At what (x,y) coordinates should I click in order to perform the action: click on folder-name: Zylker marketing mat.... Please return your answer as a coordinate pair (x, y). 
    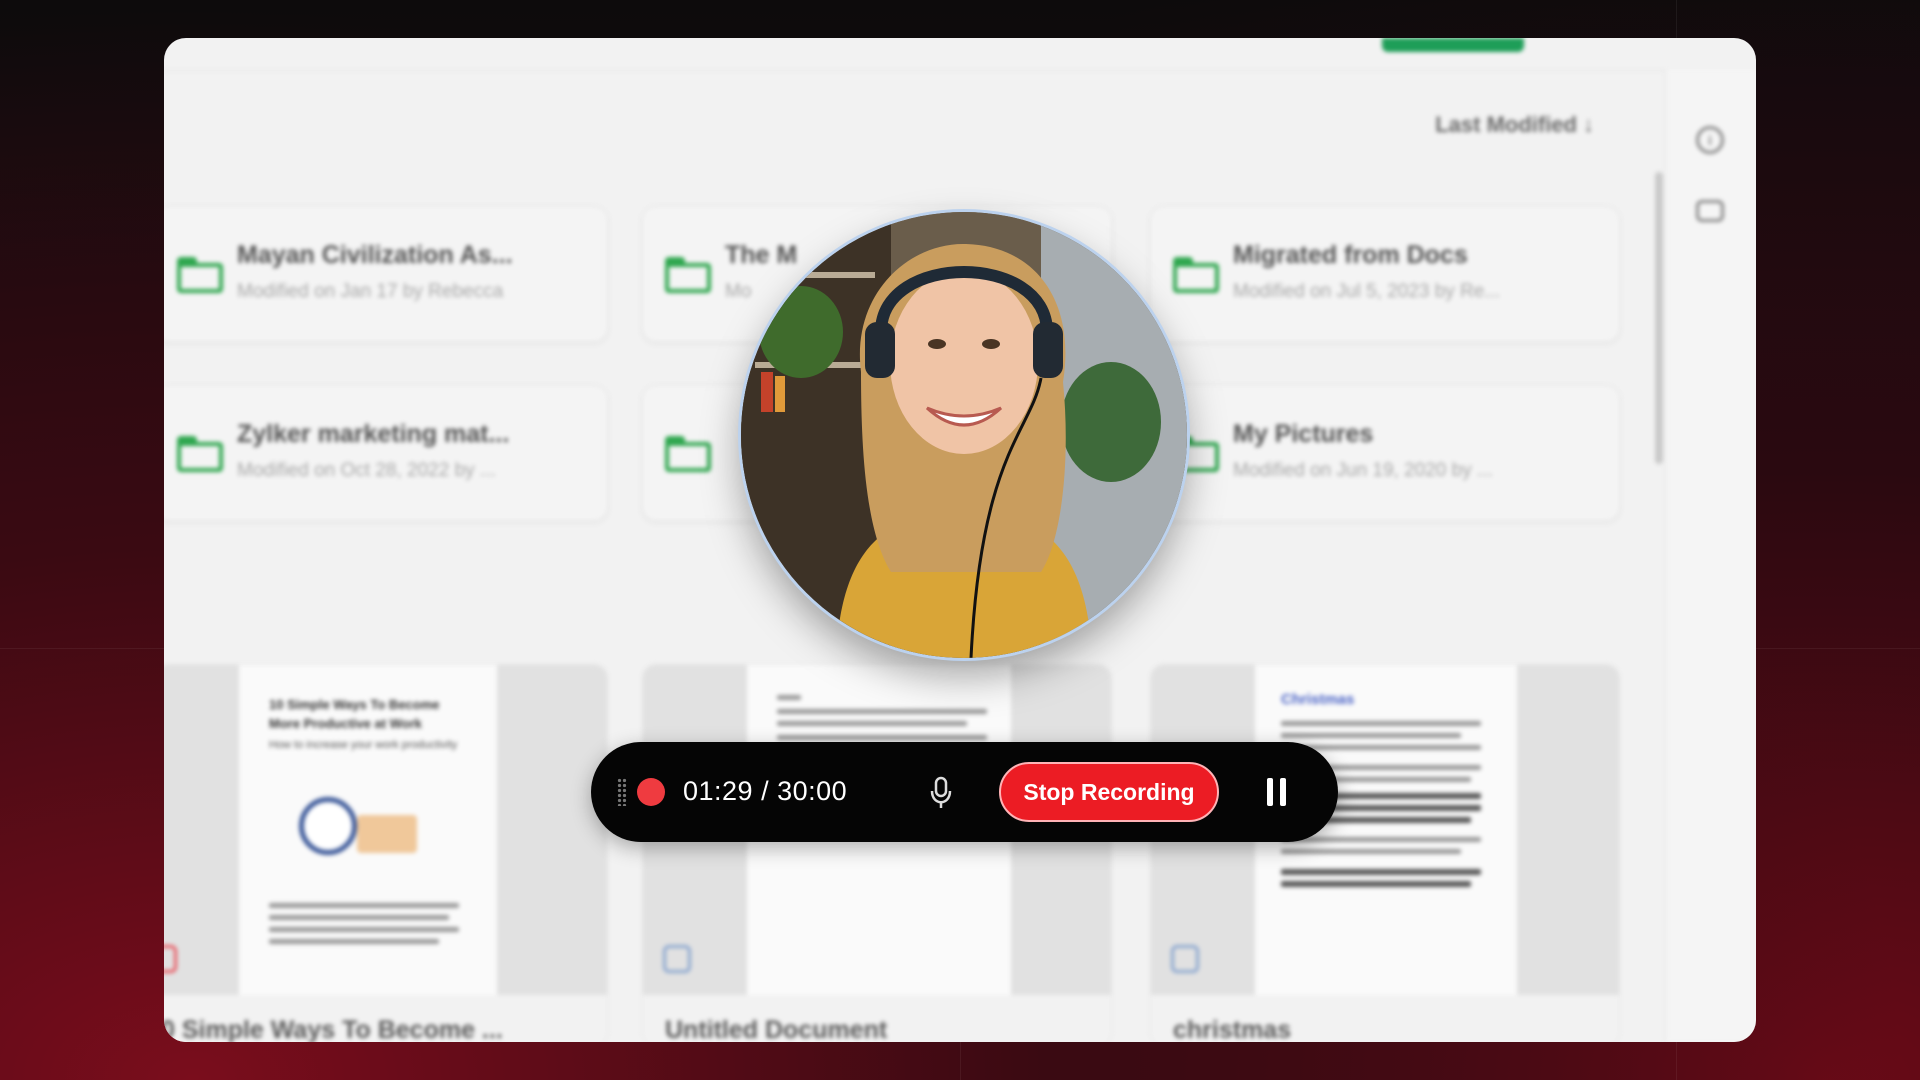
    Looking at the image, I should click on (373, 434).